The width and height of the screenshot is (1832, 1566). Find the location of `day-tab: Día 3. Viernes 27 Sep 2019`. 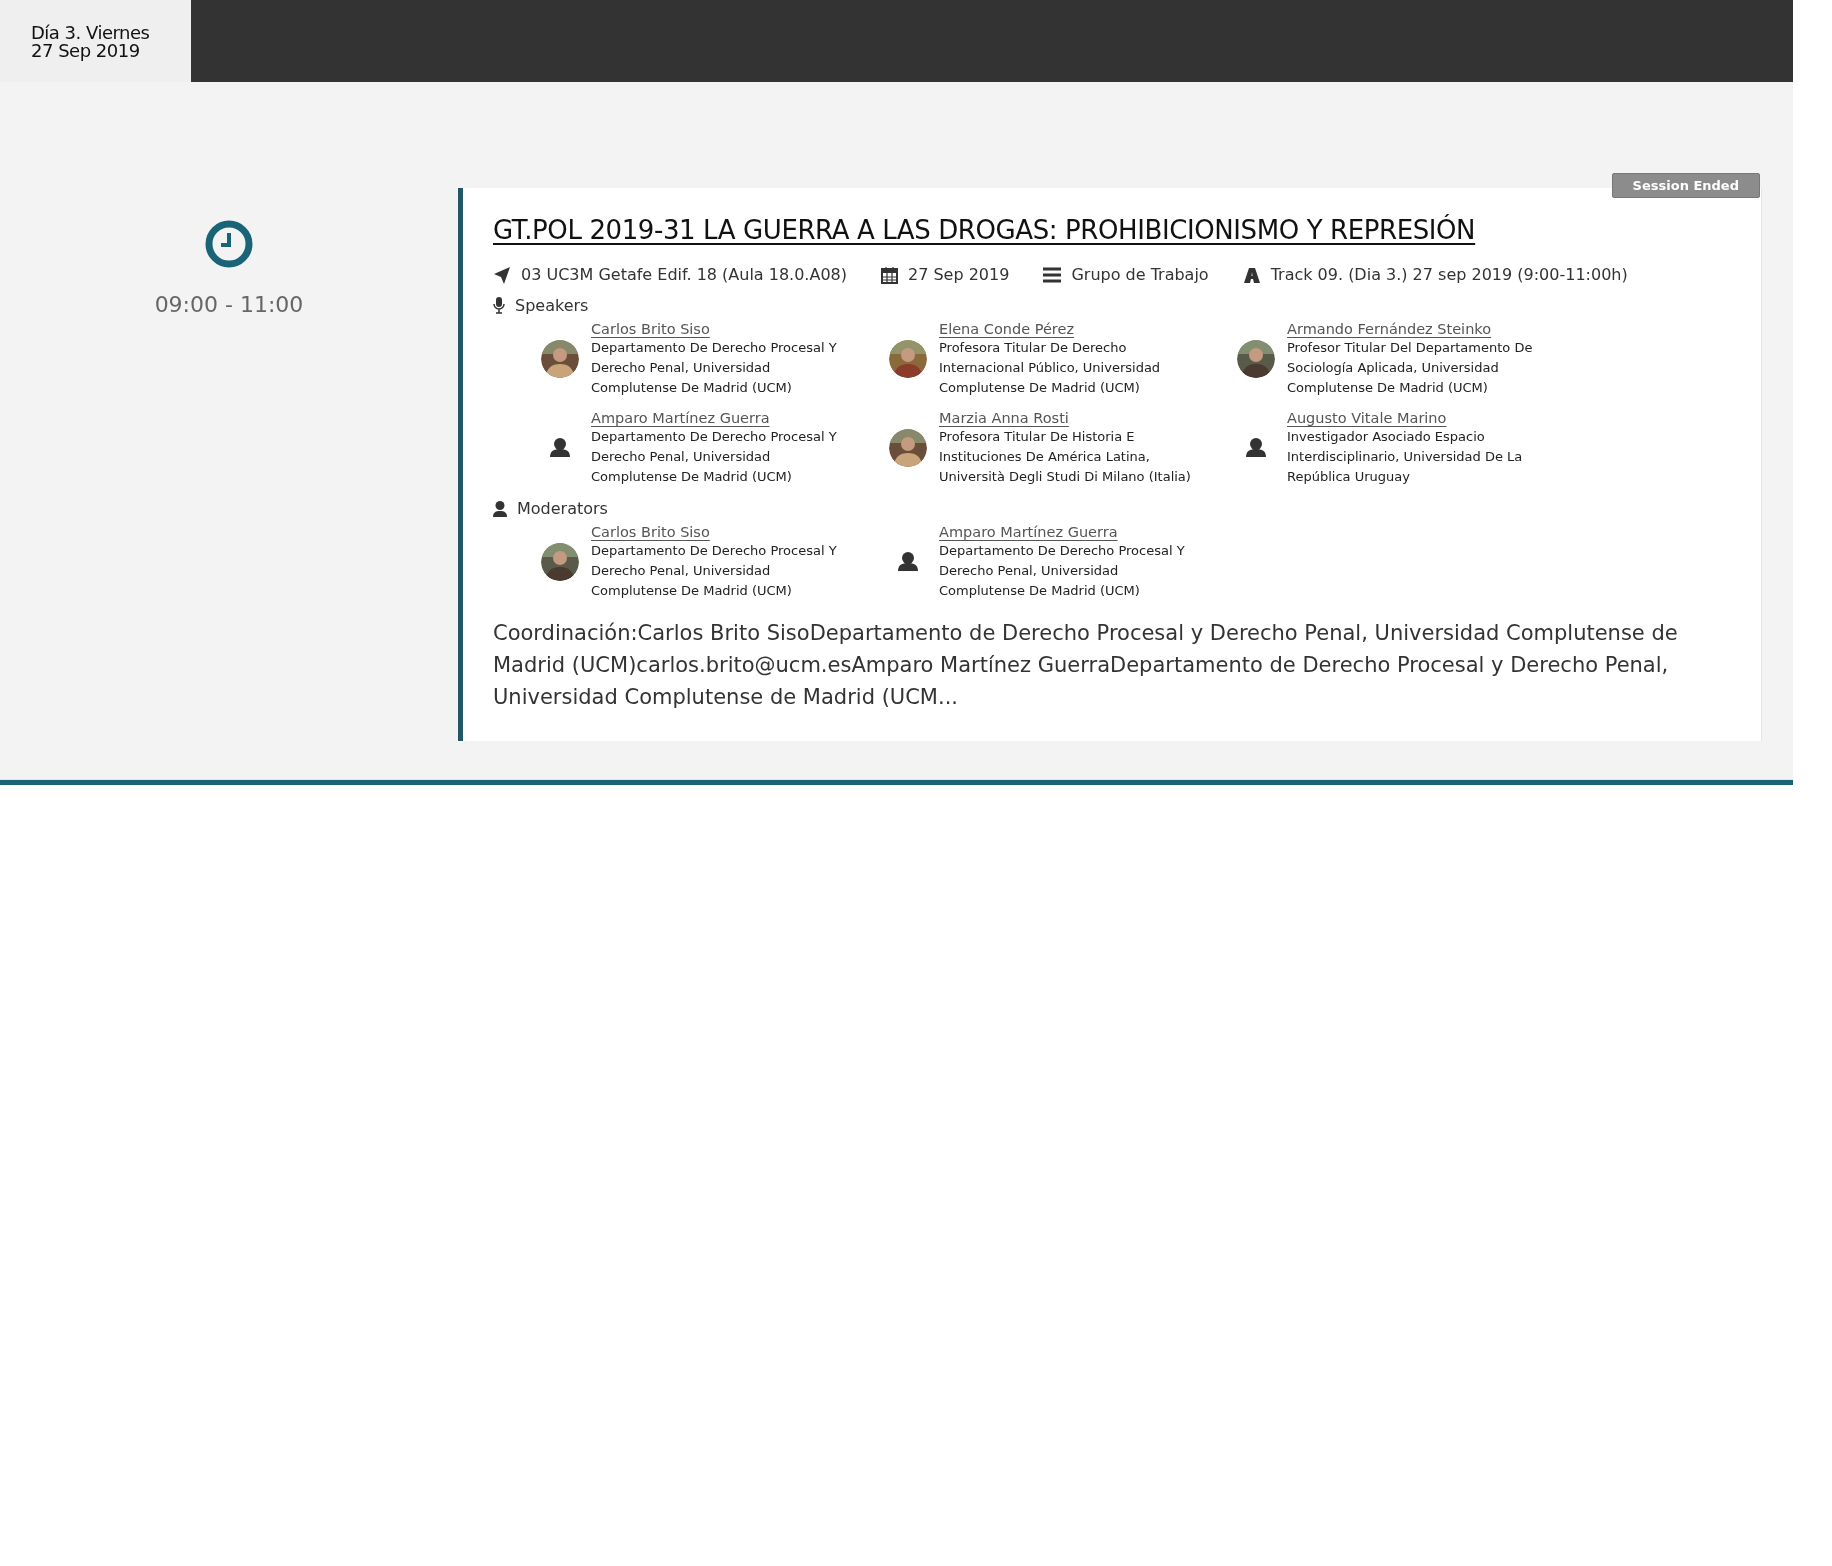

day-tab: Día 3. Viernes 27 Sep 2019 is located at coordinates (95, 41).